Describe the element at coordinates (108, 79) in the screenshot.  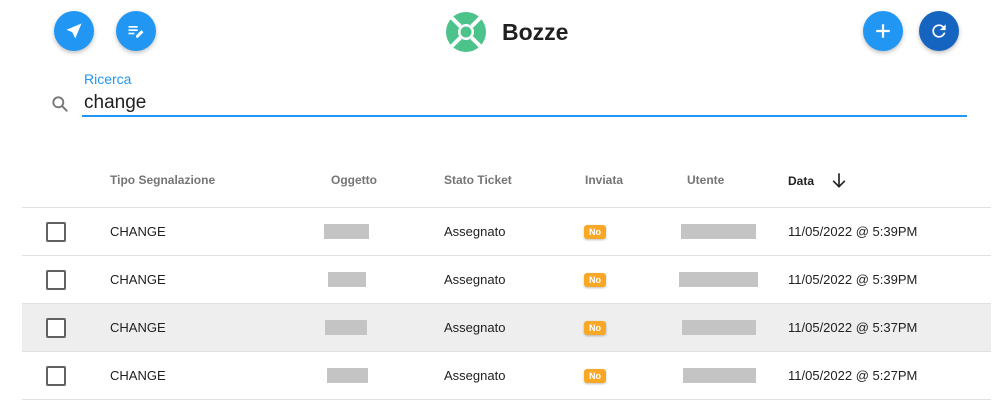
I see `search-label: Ricerca` at that location.